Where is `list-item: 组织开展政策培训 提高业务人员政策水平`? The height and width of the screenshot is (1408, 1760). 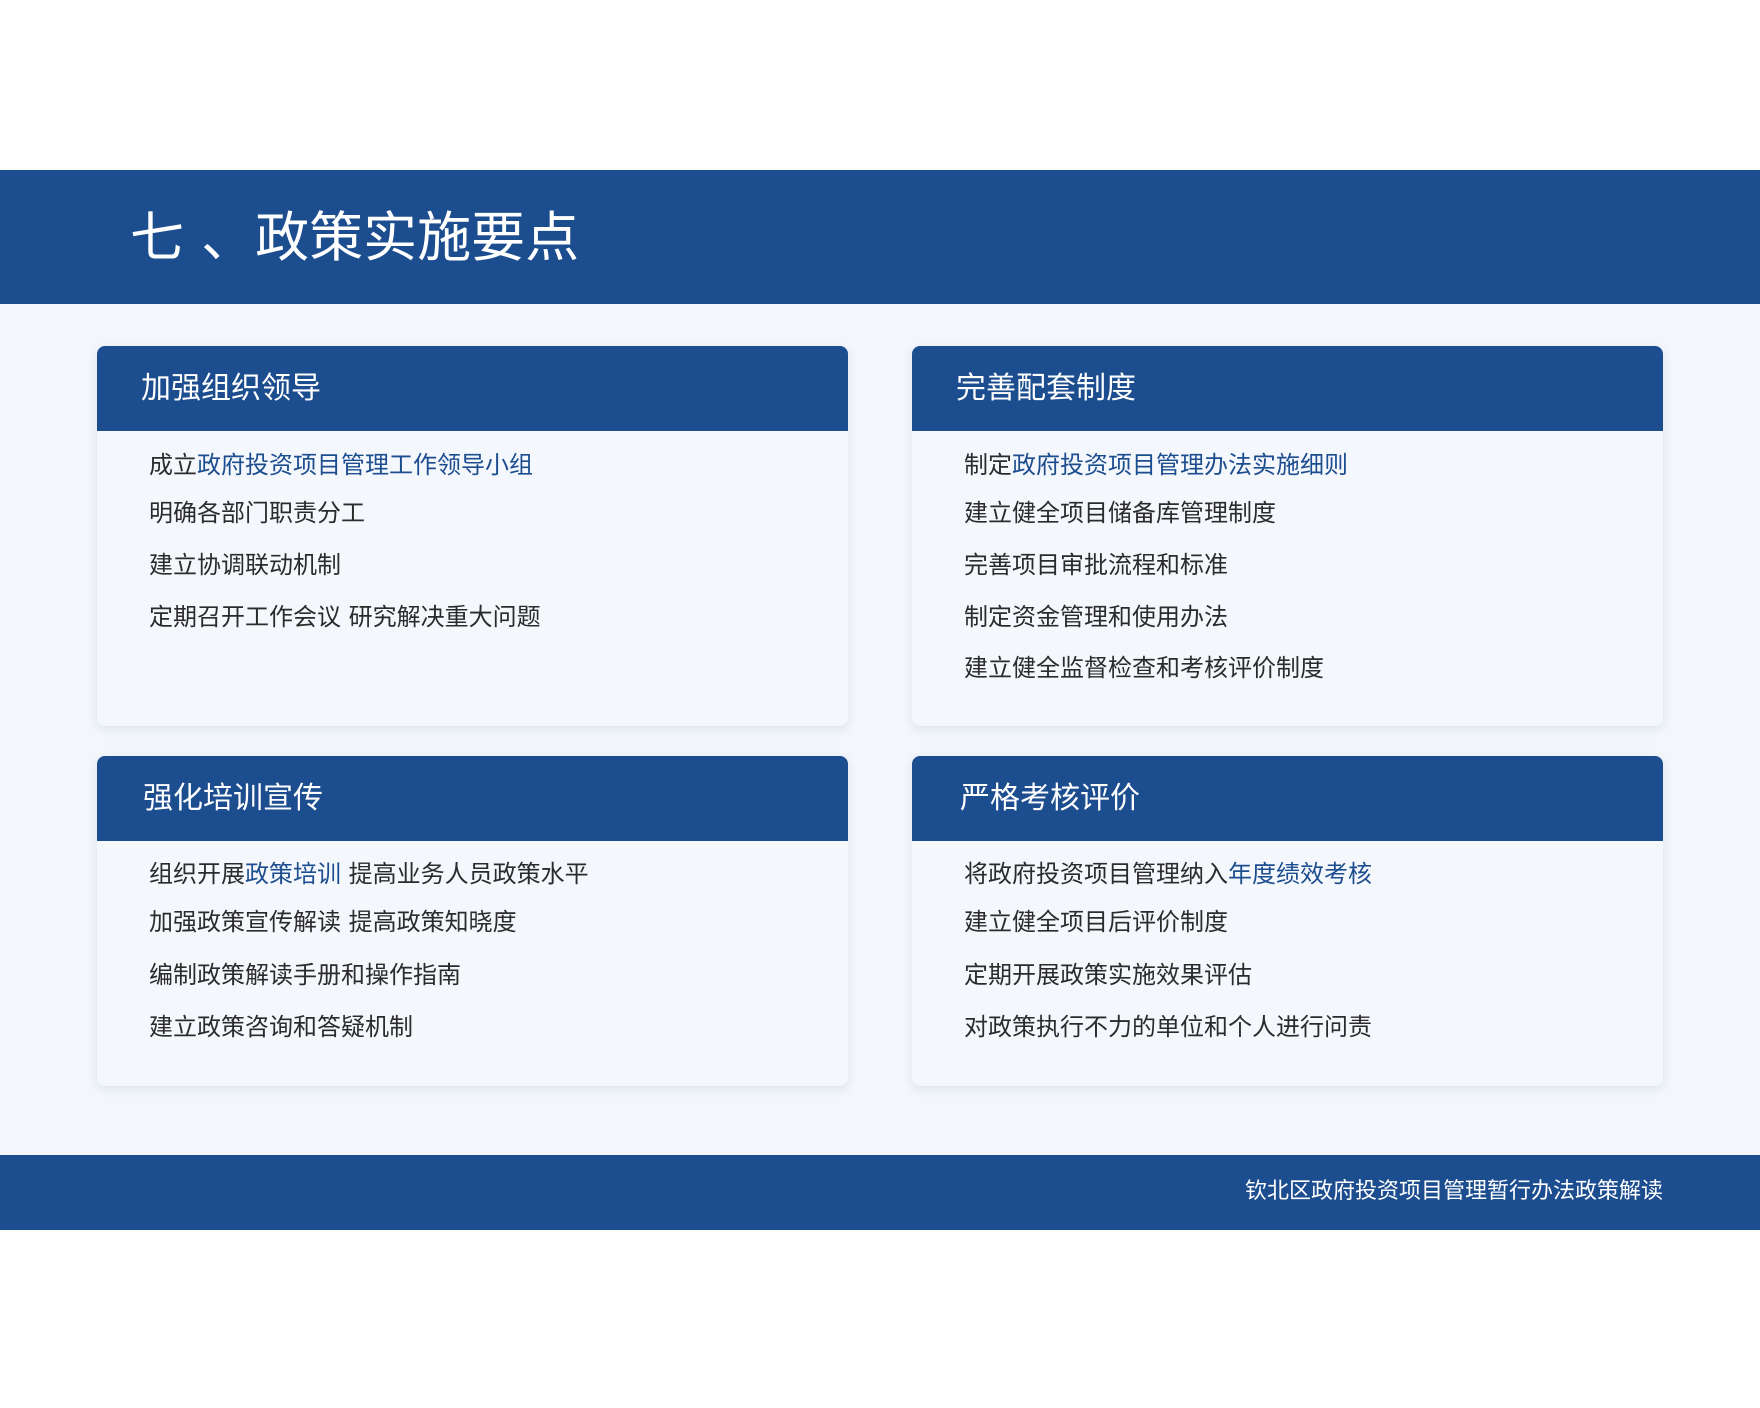
list-item: 组织开展政策培训 提高业务人员政策水平 is located at coordinates (369, 874).